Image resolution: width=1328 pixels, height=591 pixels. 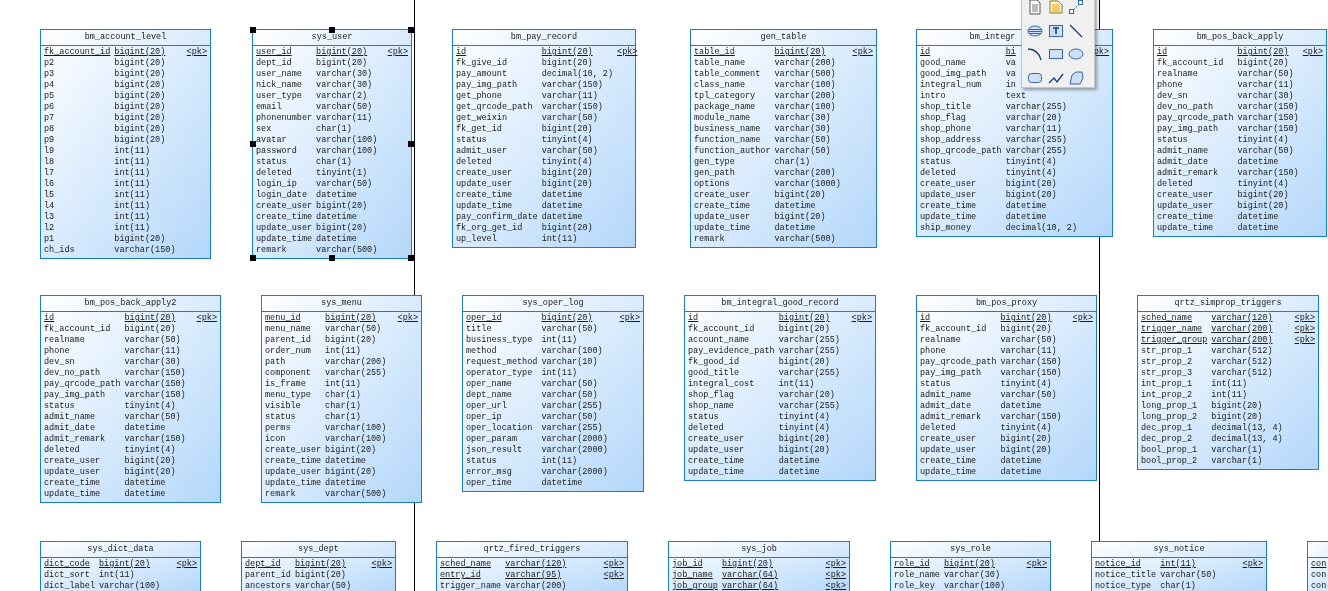 What do you see at coordinates (1035, 7) in the screenshot?
I see `document-icon` at bounding box center [1035, 7].